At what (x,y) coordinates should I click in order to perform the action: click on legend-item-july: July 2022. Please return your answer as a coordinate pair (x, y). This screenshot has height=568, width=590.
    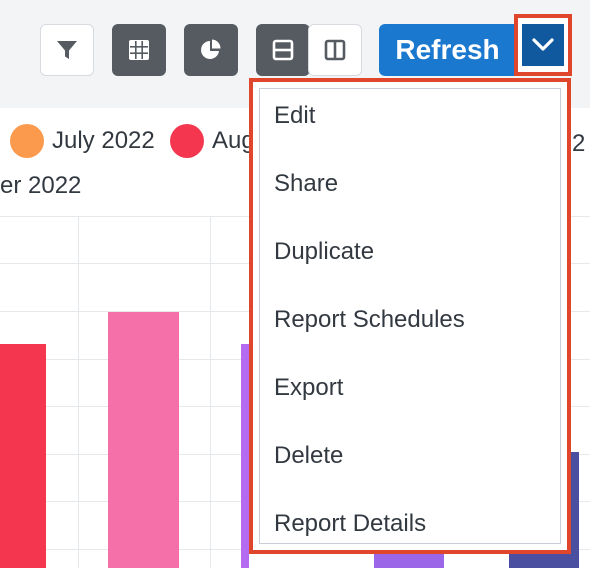
    Looking at the image, I should click on (82, 141).